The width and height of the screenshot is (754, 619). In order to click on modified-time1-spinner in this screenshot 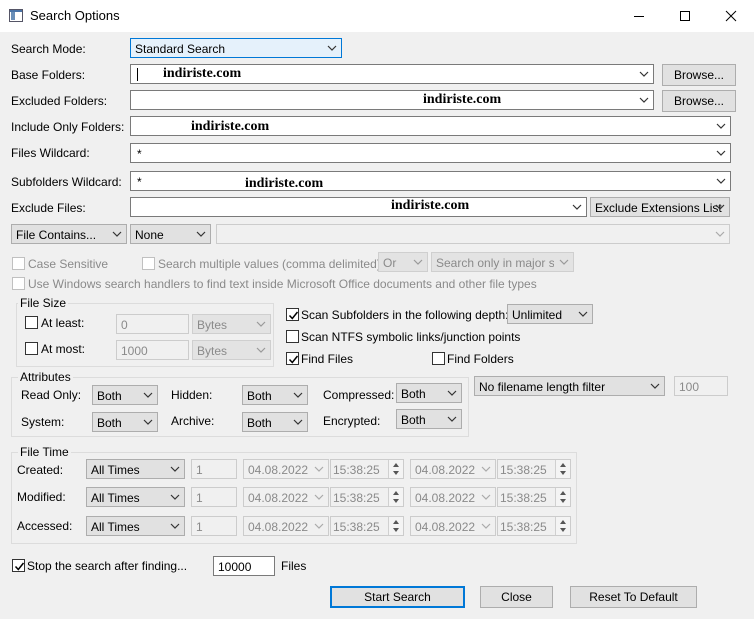, I will do `click(395, 497)`.